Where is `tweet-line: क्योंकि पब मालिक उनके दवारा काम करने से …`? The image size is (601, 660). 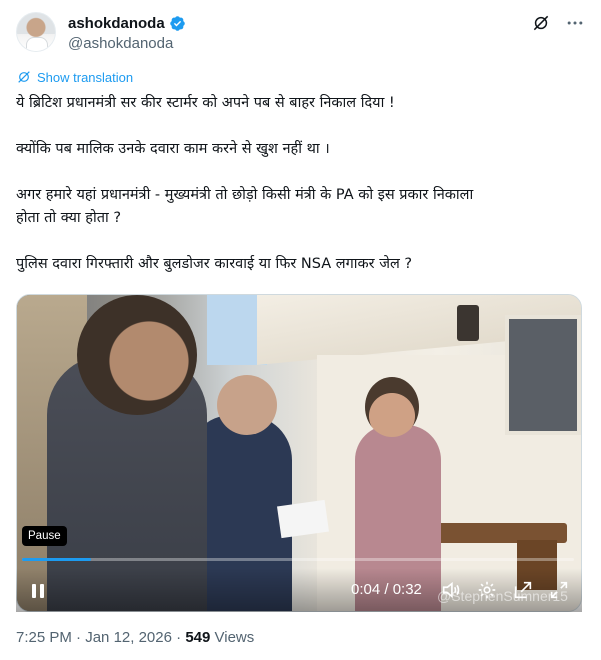 tweet-line: क्योंकि पब मालिक उनके दवारा काम करने से … is located at coordinates (173, 149).